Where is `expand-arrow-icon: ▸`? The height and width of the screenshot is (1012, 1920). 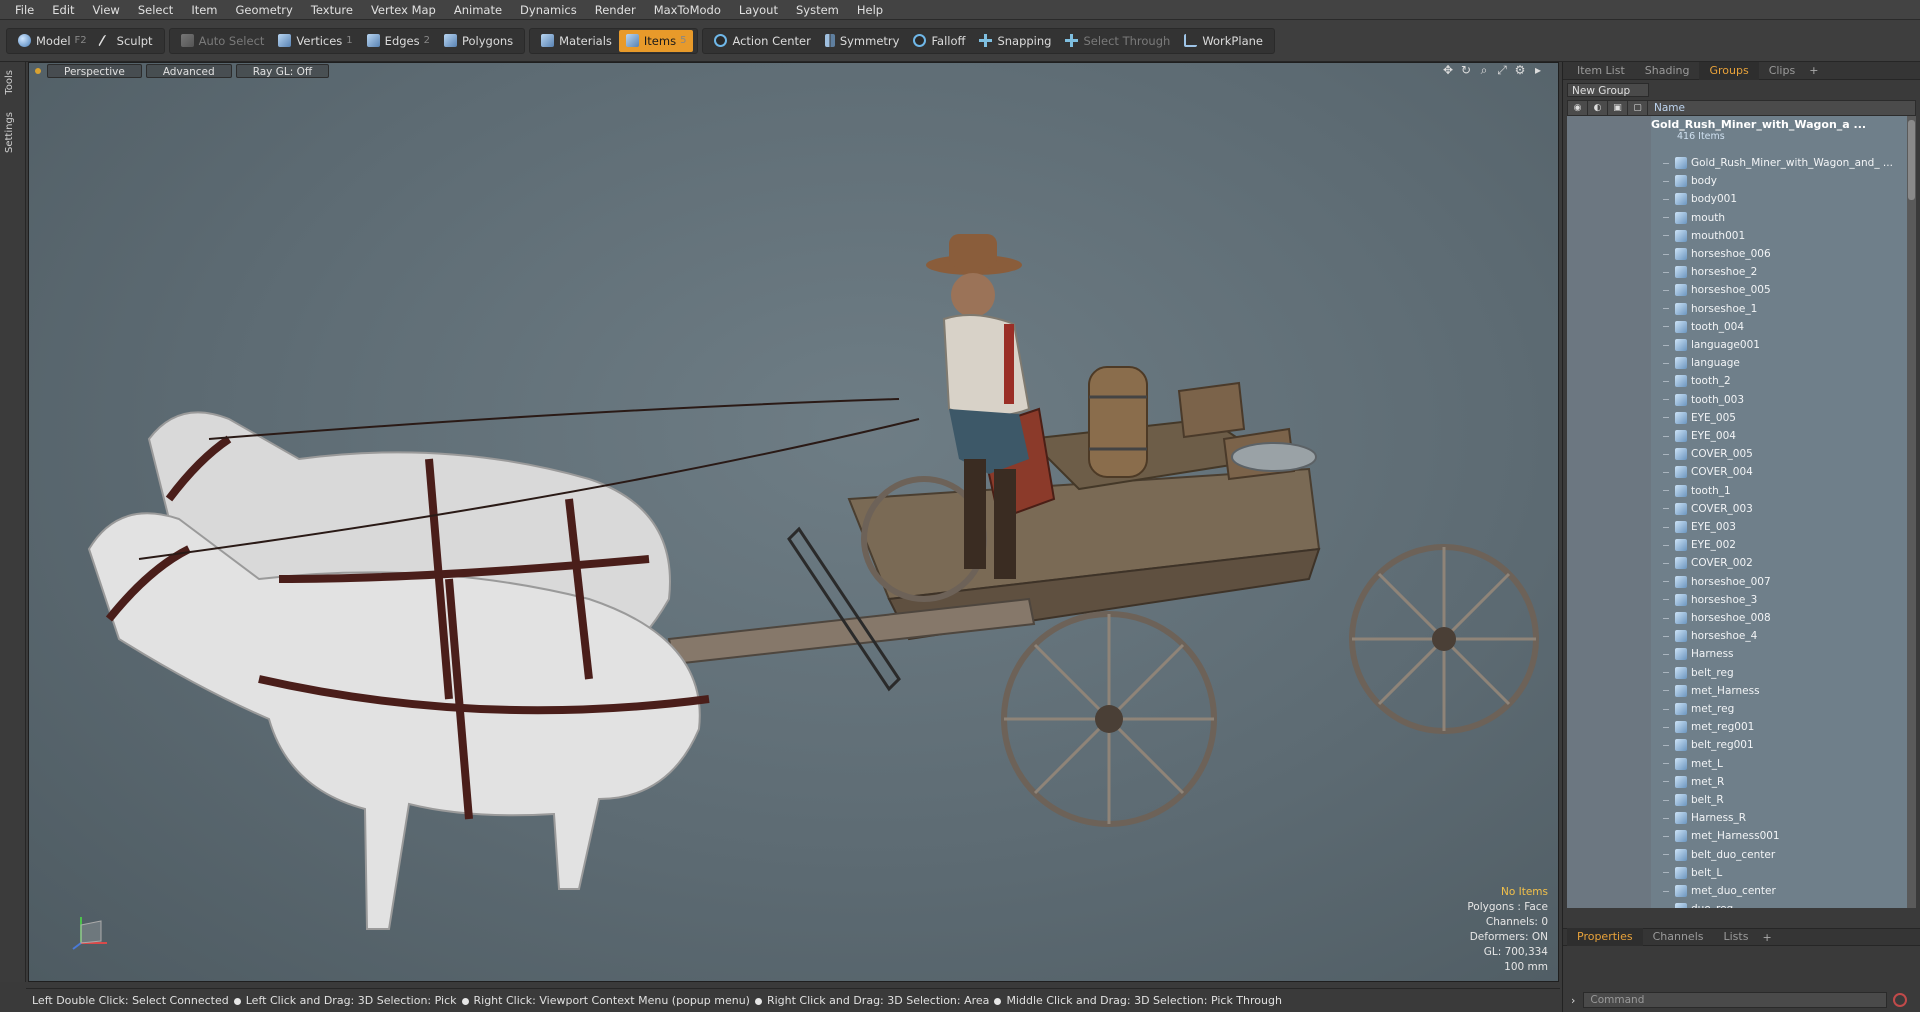
expand-arrow-icon: ▸ is located at coordinates (1538, 70).